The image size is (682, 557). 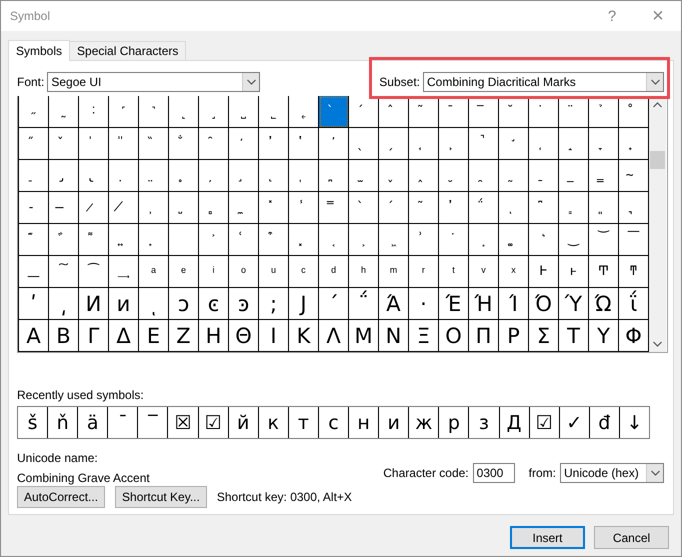 What do you see at coordinates (154, 144) in the screenshot?
I see `symbol-cell: ̏` at bounding box center [154, 144].